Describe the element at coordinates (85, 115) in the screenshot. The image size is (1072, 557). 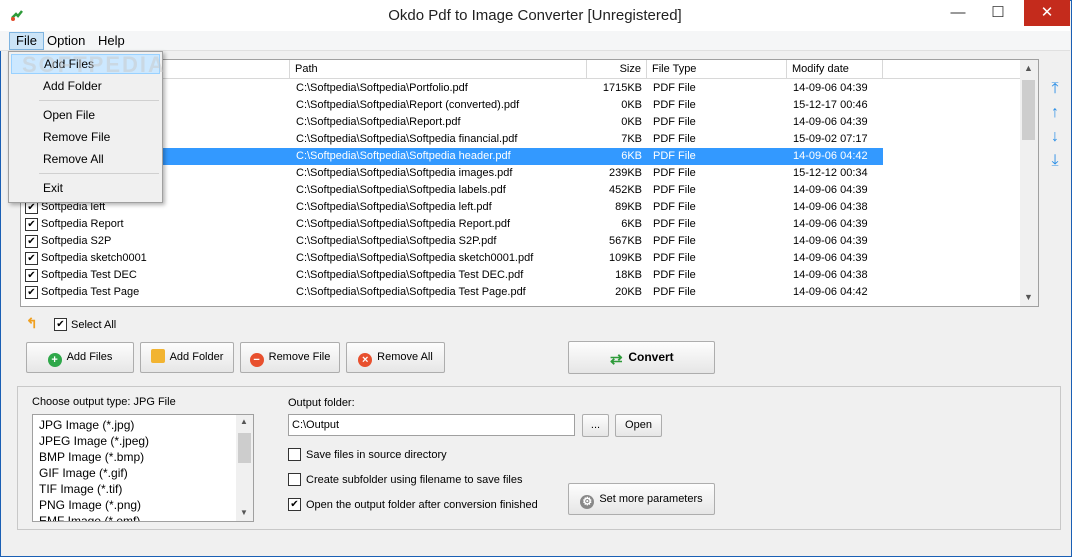
I see `menu-item-open-file: Open File` at that location.